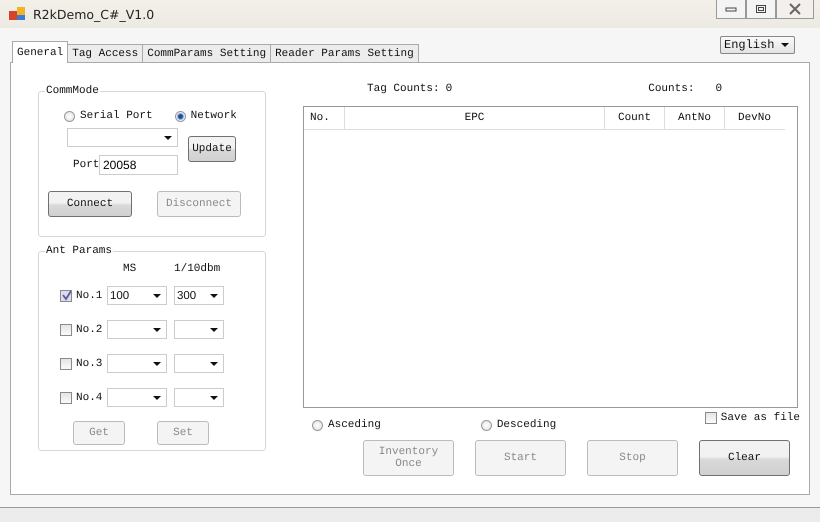 The height and width of the screenshot is (522, 820). I want to click on column-header: MS, so click(130, 269).